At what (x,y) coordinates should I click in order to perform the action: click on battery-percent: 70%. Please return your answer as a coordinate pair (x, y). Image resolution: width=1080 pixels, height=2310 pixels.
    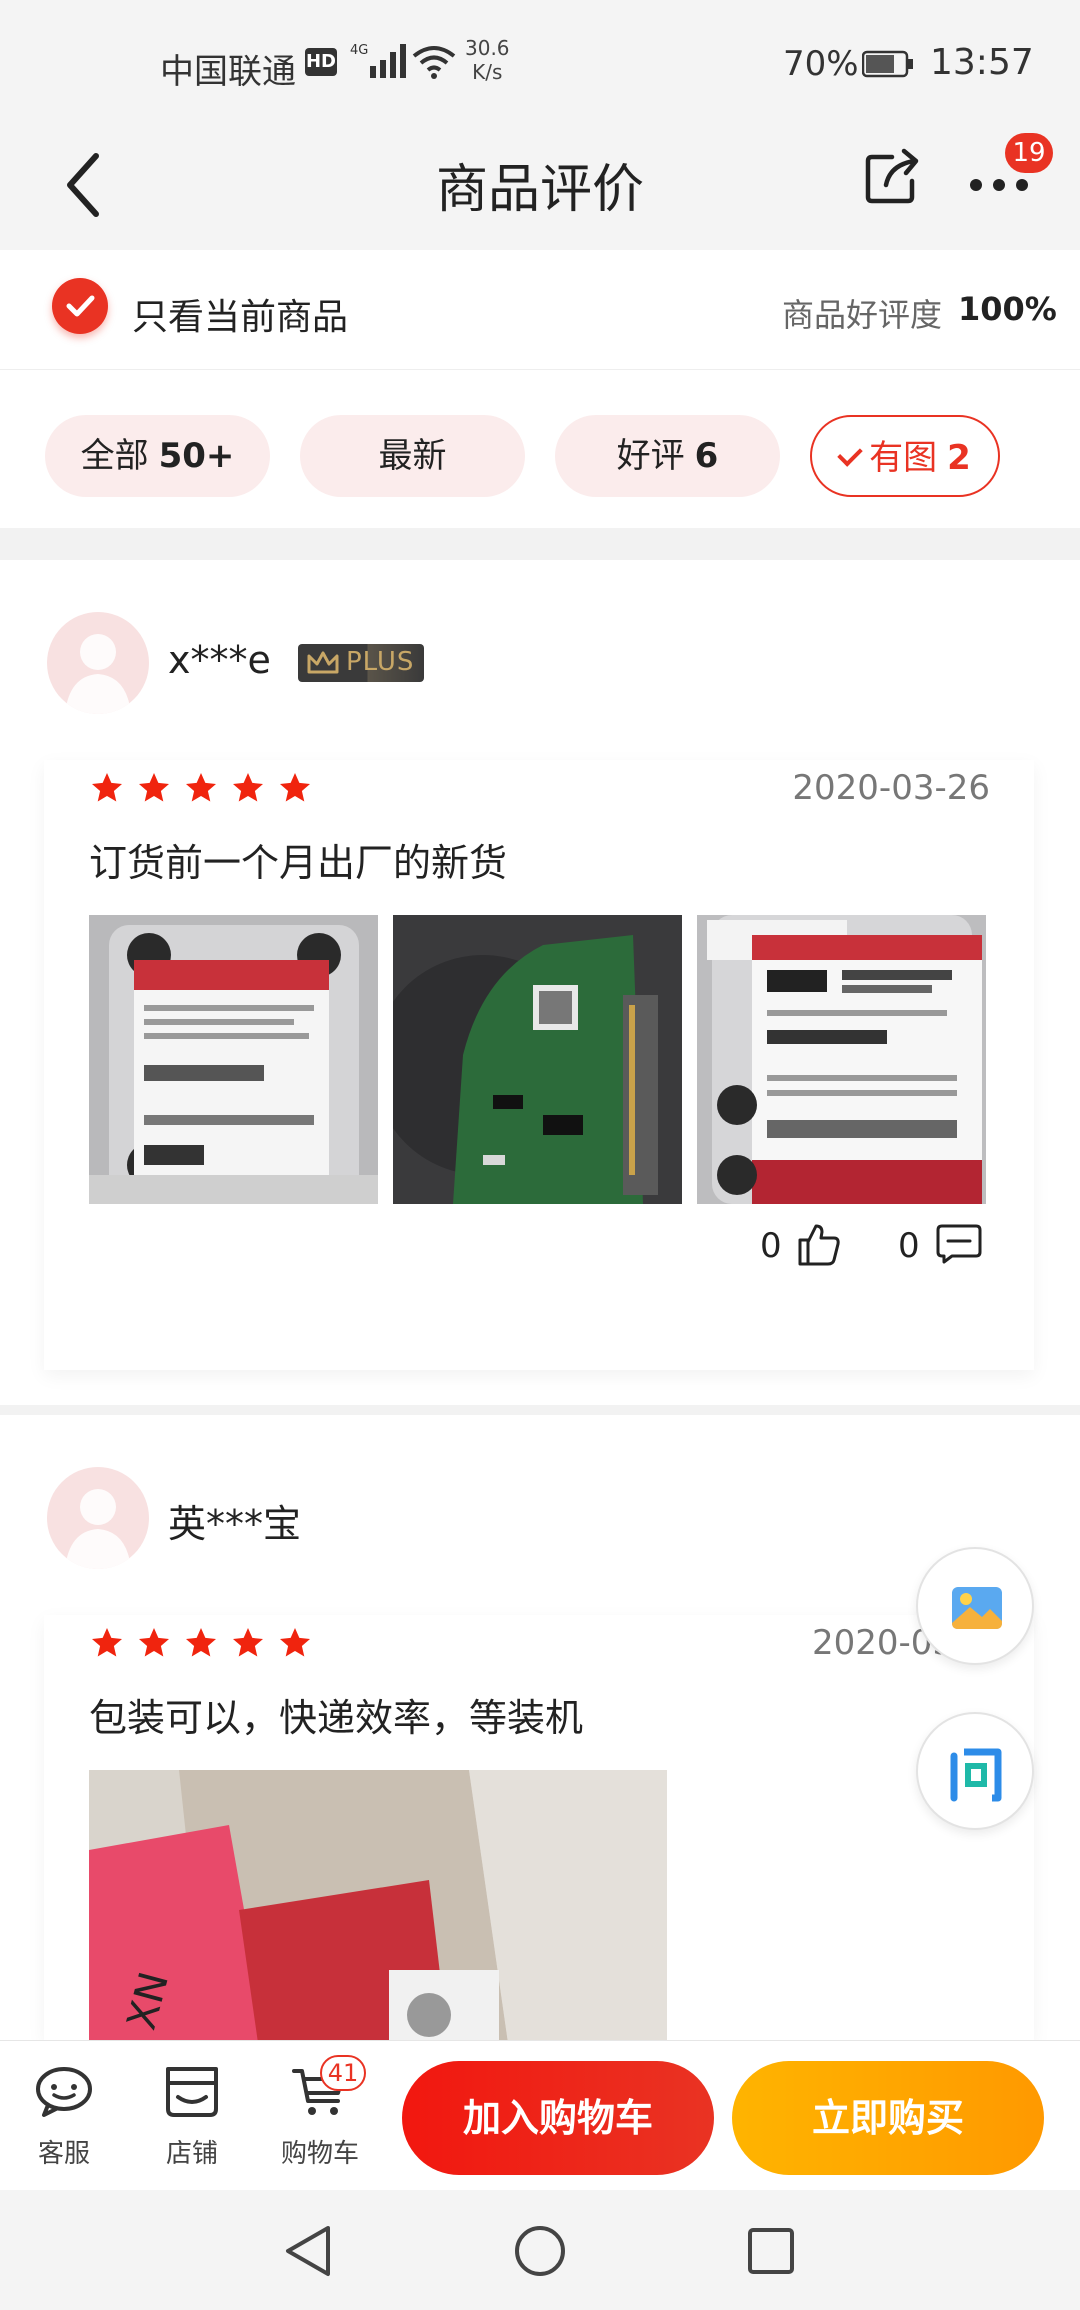
    Looking at the image, I should click on (821, 64).